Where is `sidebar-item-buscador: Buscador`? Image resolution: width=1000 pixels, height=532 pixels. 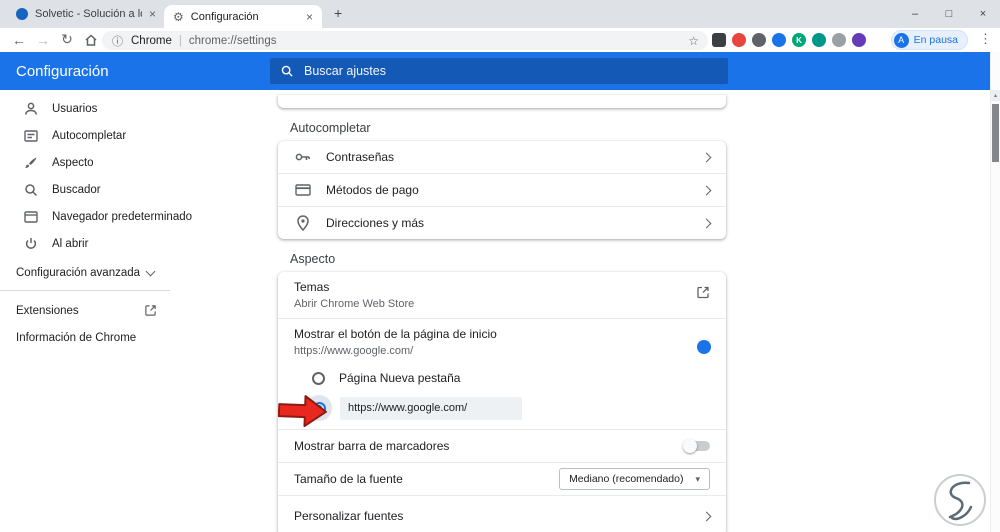 sidebar-item-buscador: Buscador is located at coordinates (130, 189).